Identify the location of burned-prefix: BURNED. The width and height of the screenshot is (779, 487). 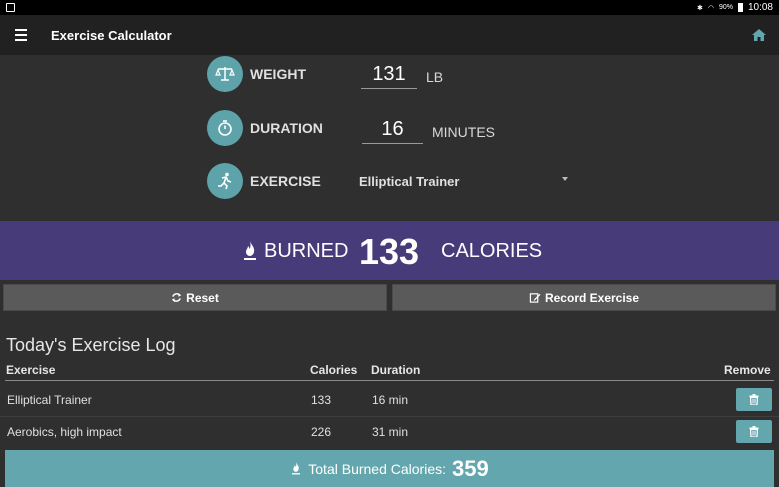
(306, 251).